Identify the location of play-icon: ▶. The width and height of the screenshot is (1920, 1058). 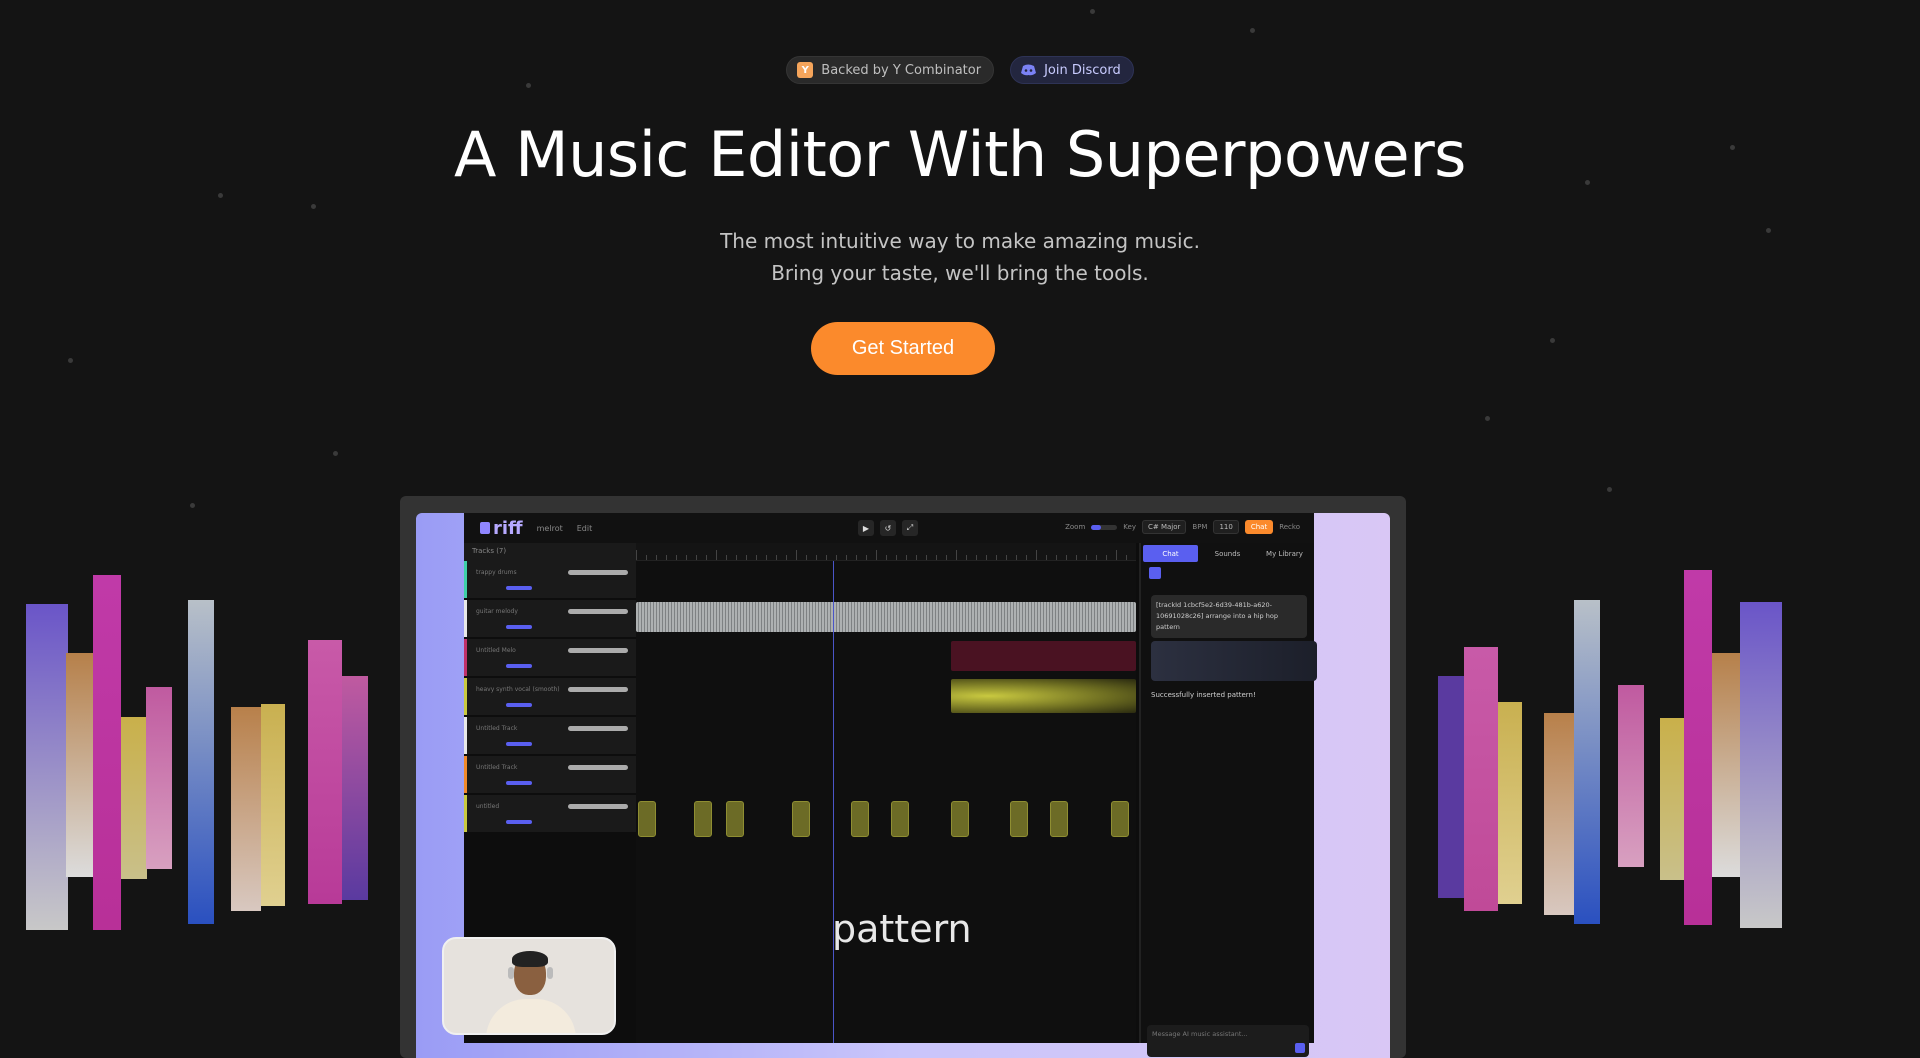
(866, 528).